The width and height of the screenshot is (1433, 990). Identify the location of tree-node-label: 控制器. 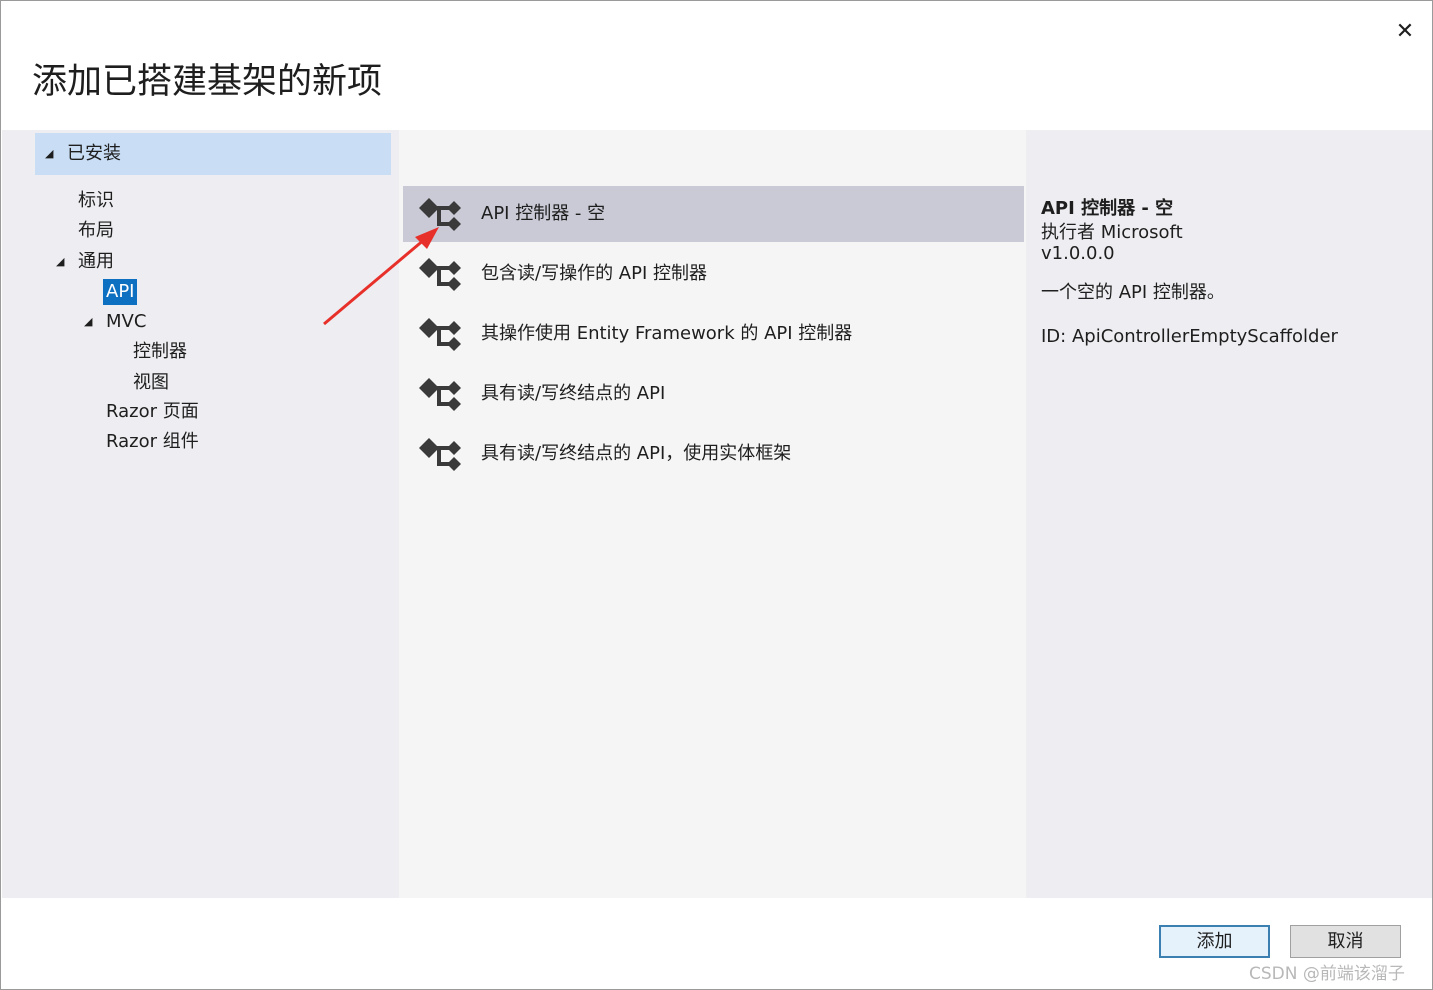
(160, 351).